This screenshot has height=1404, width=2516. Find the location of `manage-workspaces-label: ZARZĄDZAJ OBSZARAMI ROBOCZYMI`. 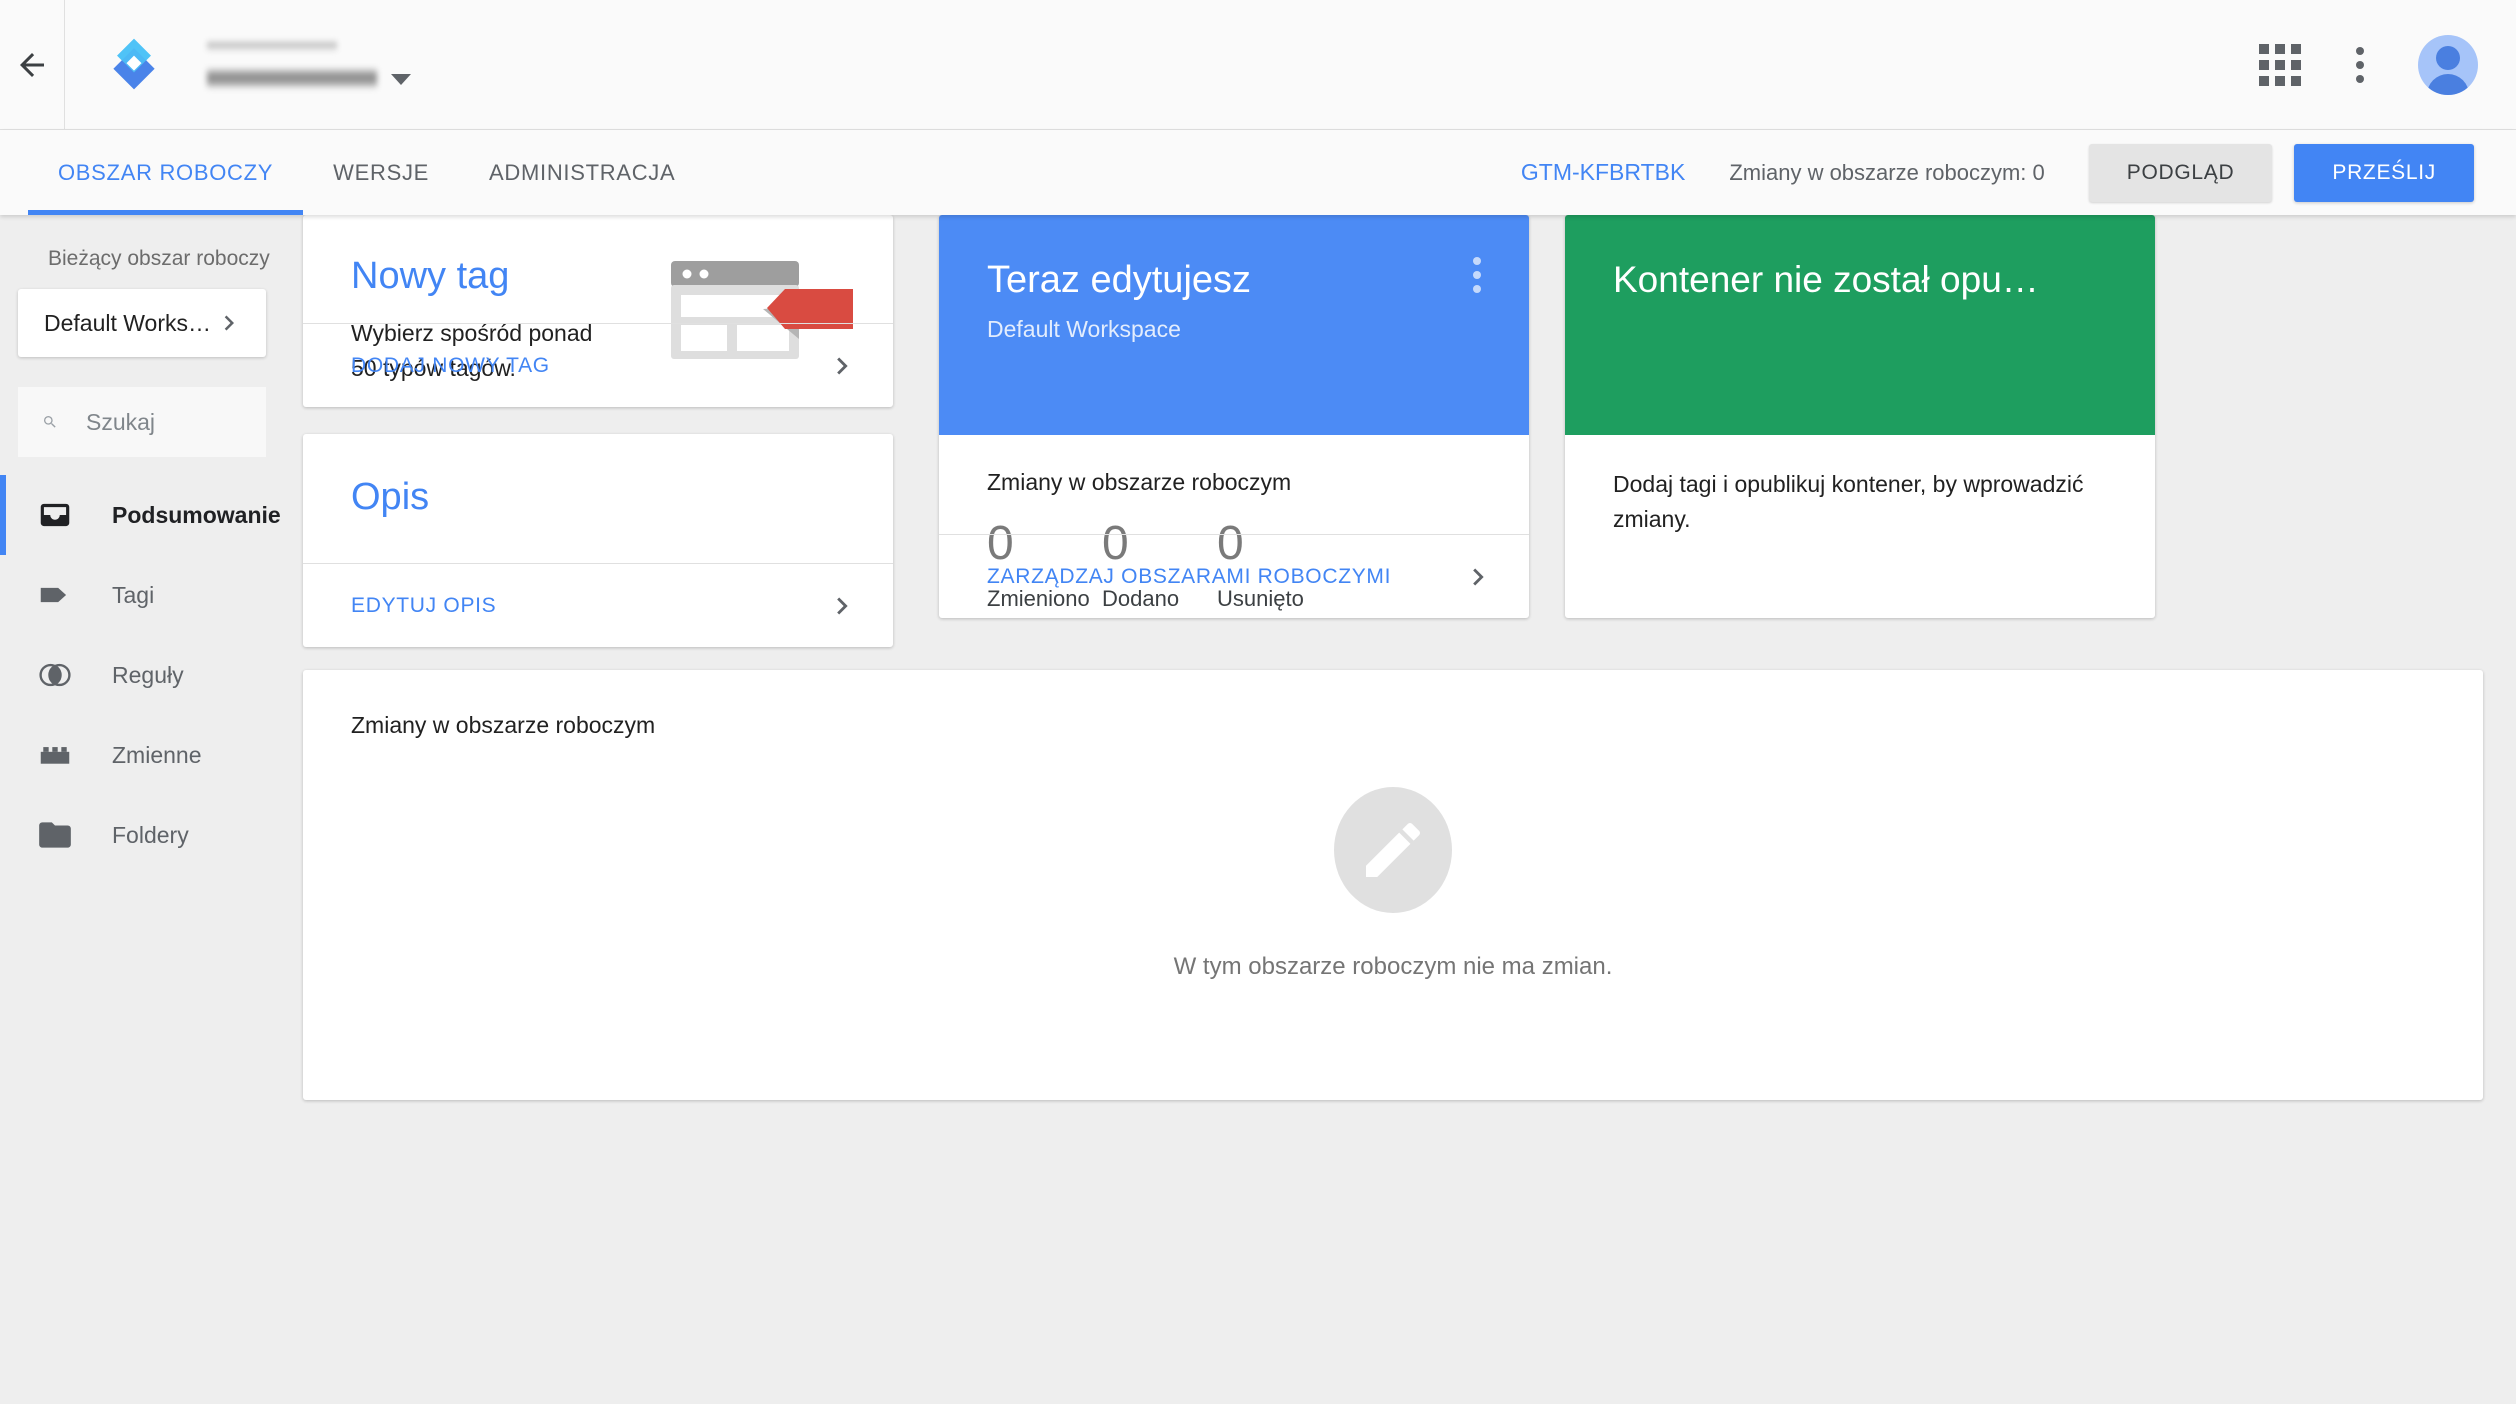

manage-workspaces-label: ZARZĄDZAJ OBSZARAMI ROBOCZYMI is located at coordinates (1189, 576).